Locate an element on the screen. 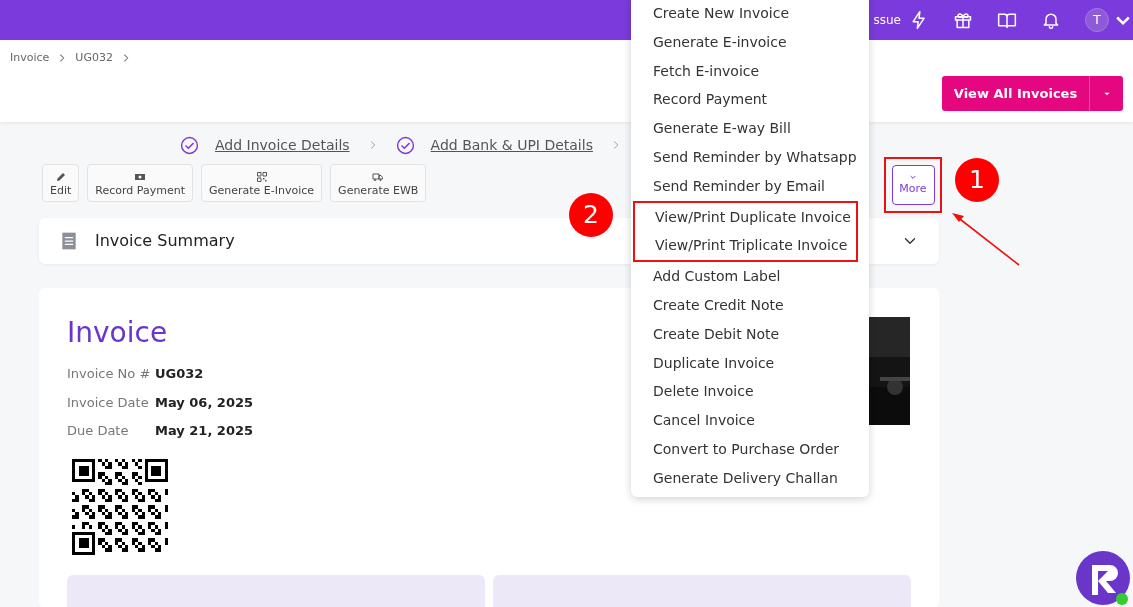 Image resolution: width=1133 pixels, height=607 pixels. invoice-title: Invoice is located at coordinates (117, 333).